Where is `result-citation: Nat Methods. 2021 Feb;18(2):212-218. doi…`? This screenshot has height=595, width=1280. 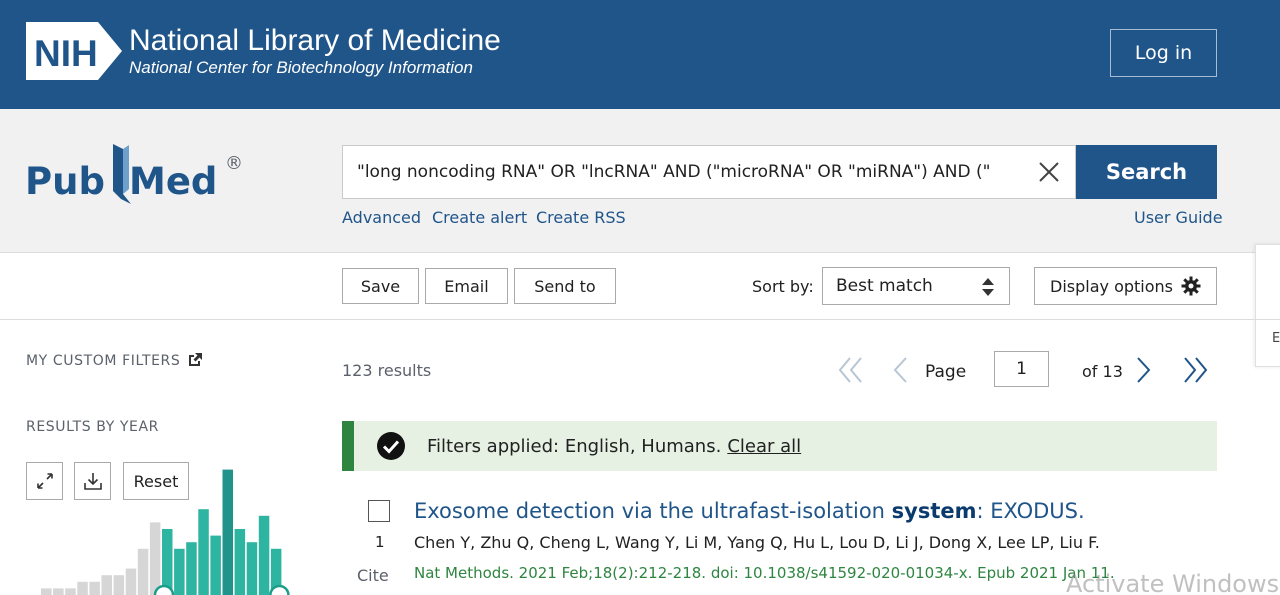
result-citation: Nat Methods. 2021 Feb;18(2):212-218. doi… is located at coordinates (764, 573).